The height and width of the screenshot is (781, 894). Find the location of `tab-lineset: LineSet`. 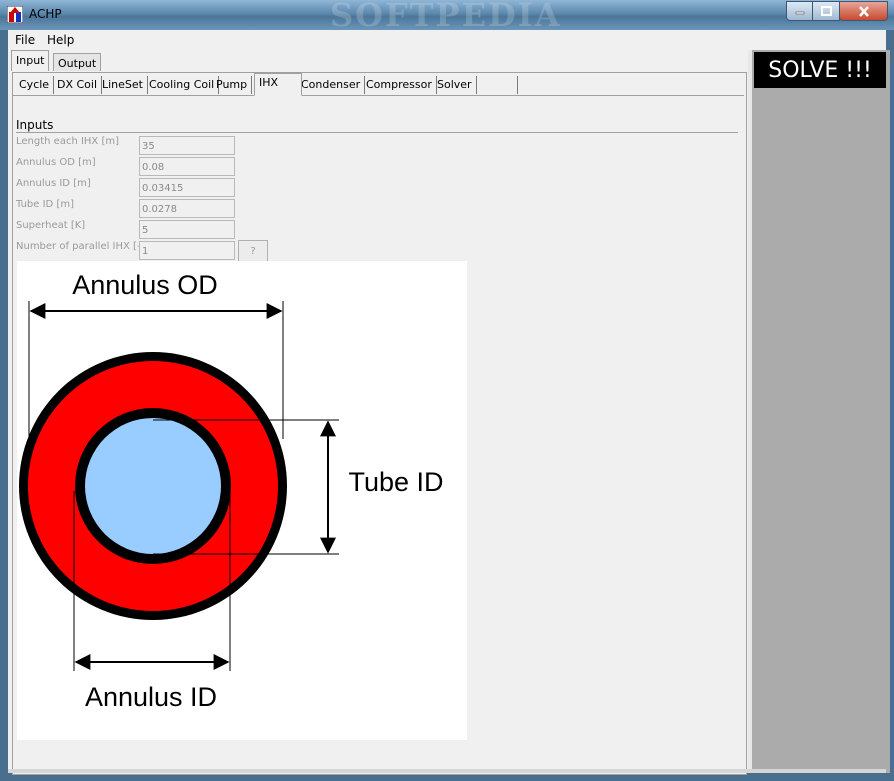

tab-lineset: LineSet is located at coordinates (123, 85).